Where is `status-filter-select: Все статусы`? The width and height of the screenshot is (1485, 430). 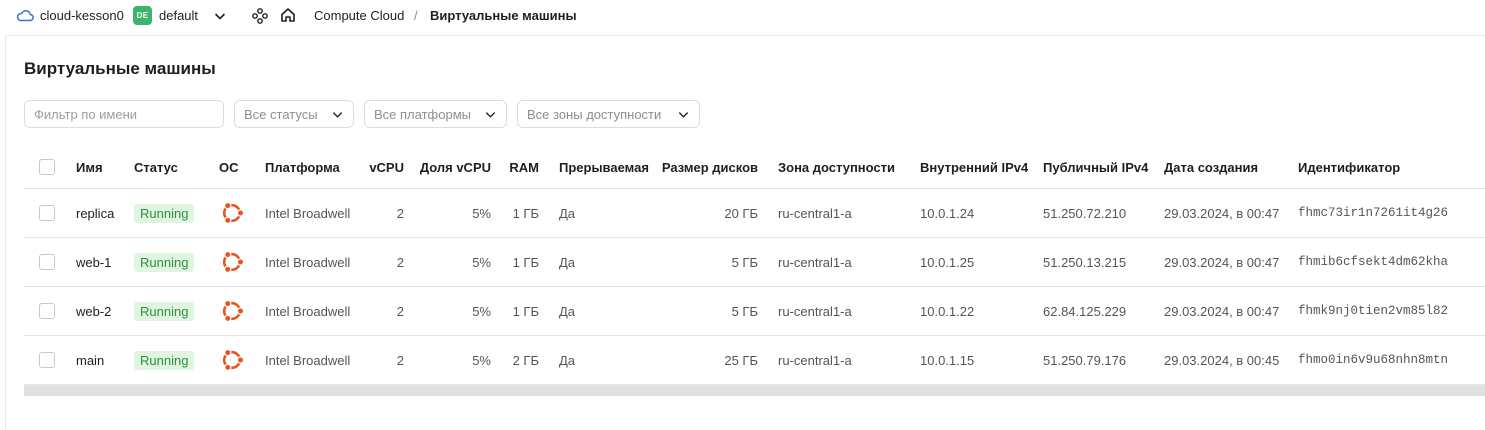
status-filter-select: Все статусы is located at coordinates (294, 114).